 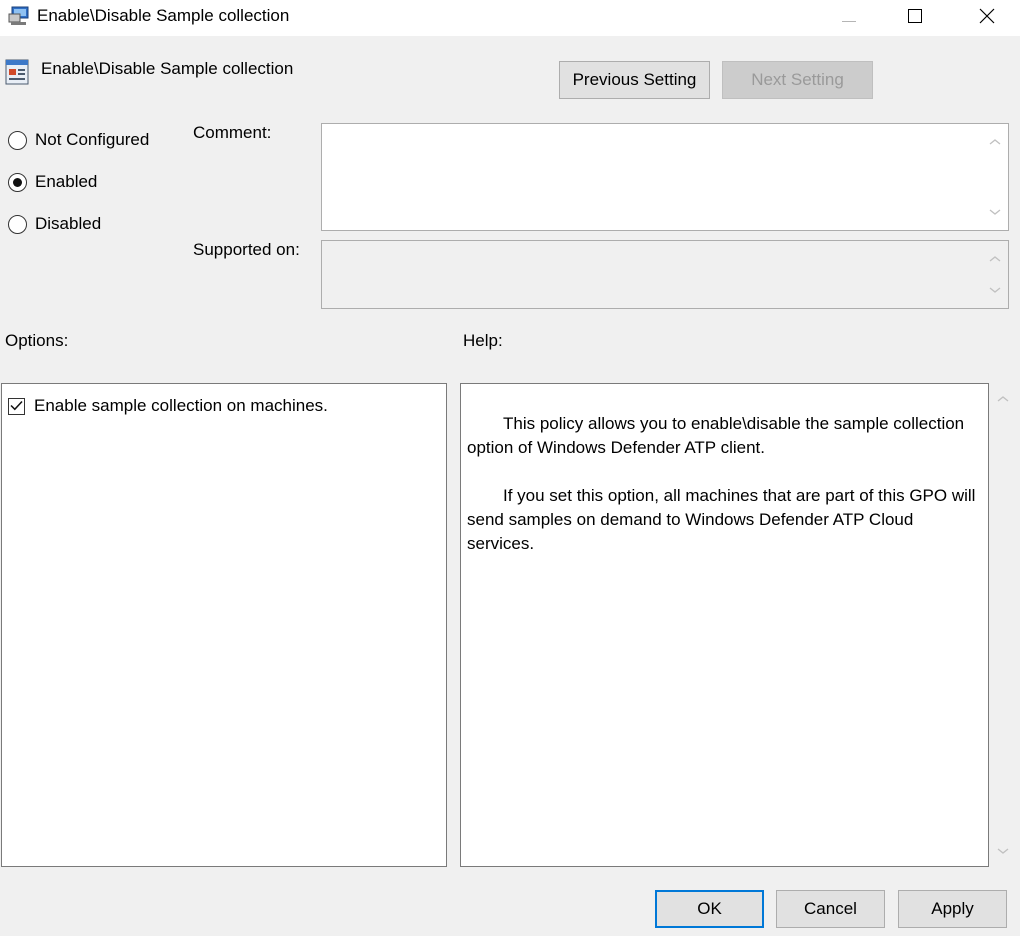 I want to click on cancel-button: Cancel, so click(x=830, y=909).